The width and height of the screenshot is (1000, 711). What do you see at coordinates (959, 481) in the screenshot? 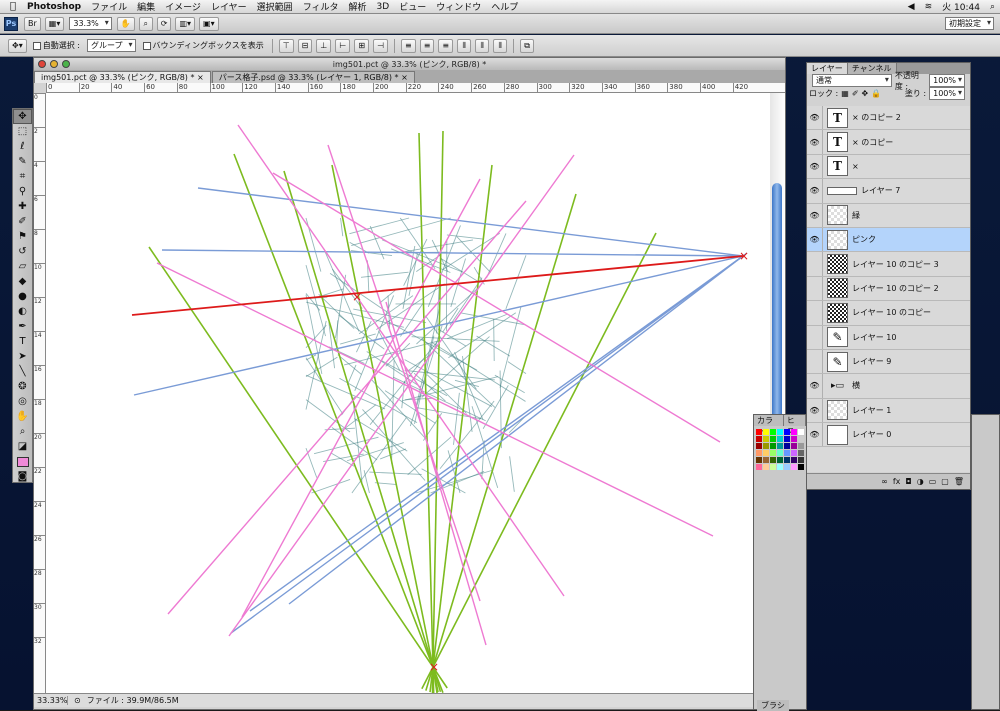
I see `delete-layer-icon: 🗑` at bounding box center [959, 481].